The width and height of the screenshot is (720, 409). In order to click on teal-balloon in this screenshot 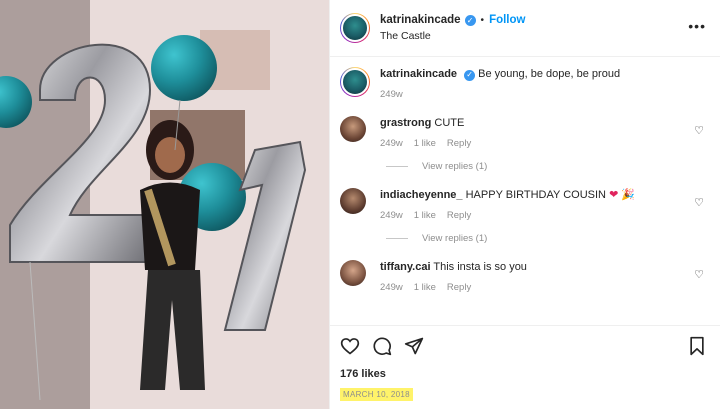, I will do `click(184, 68)`.